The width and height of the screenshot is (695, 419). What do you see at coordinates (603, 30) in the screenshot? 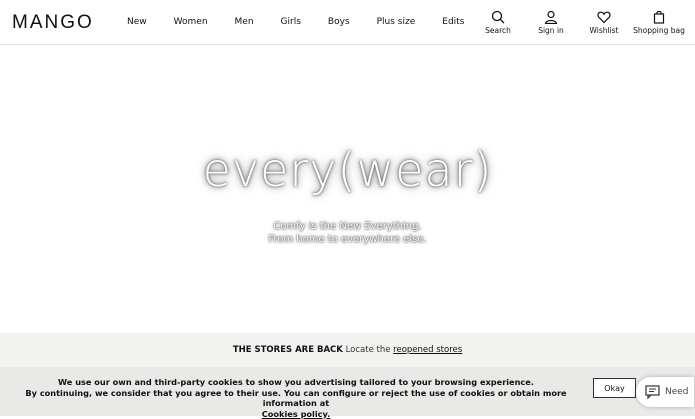
I see `wishlist-label: Wishlist` at bounding box center [603, 30].